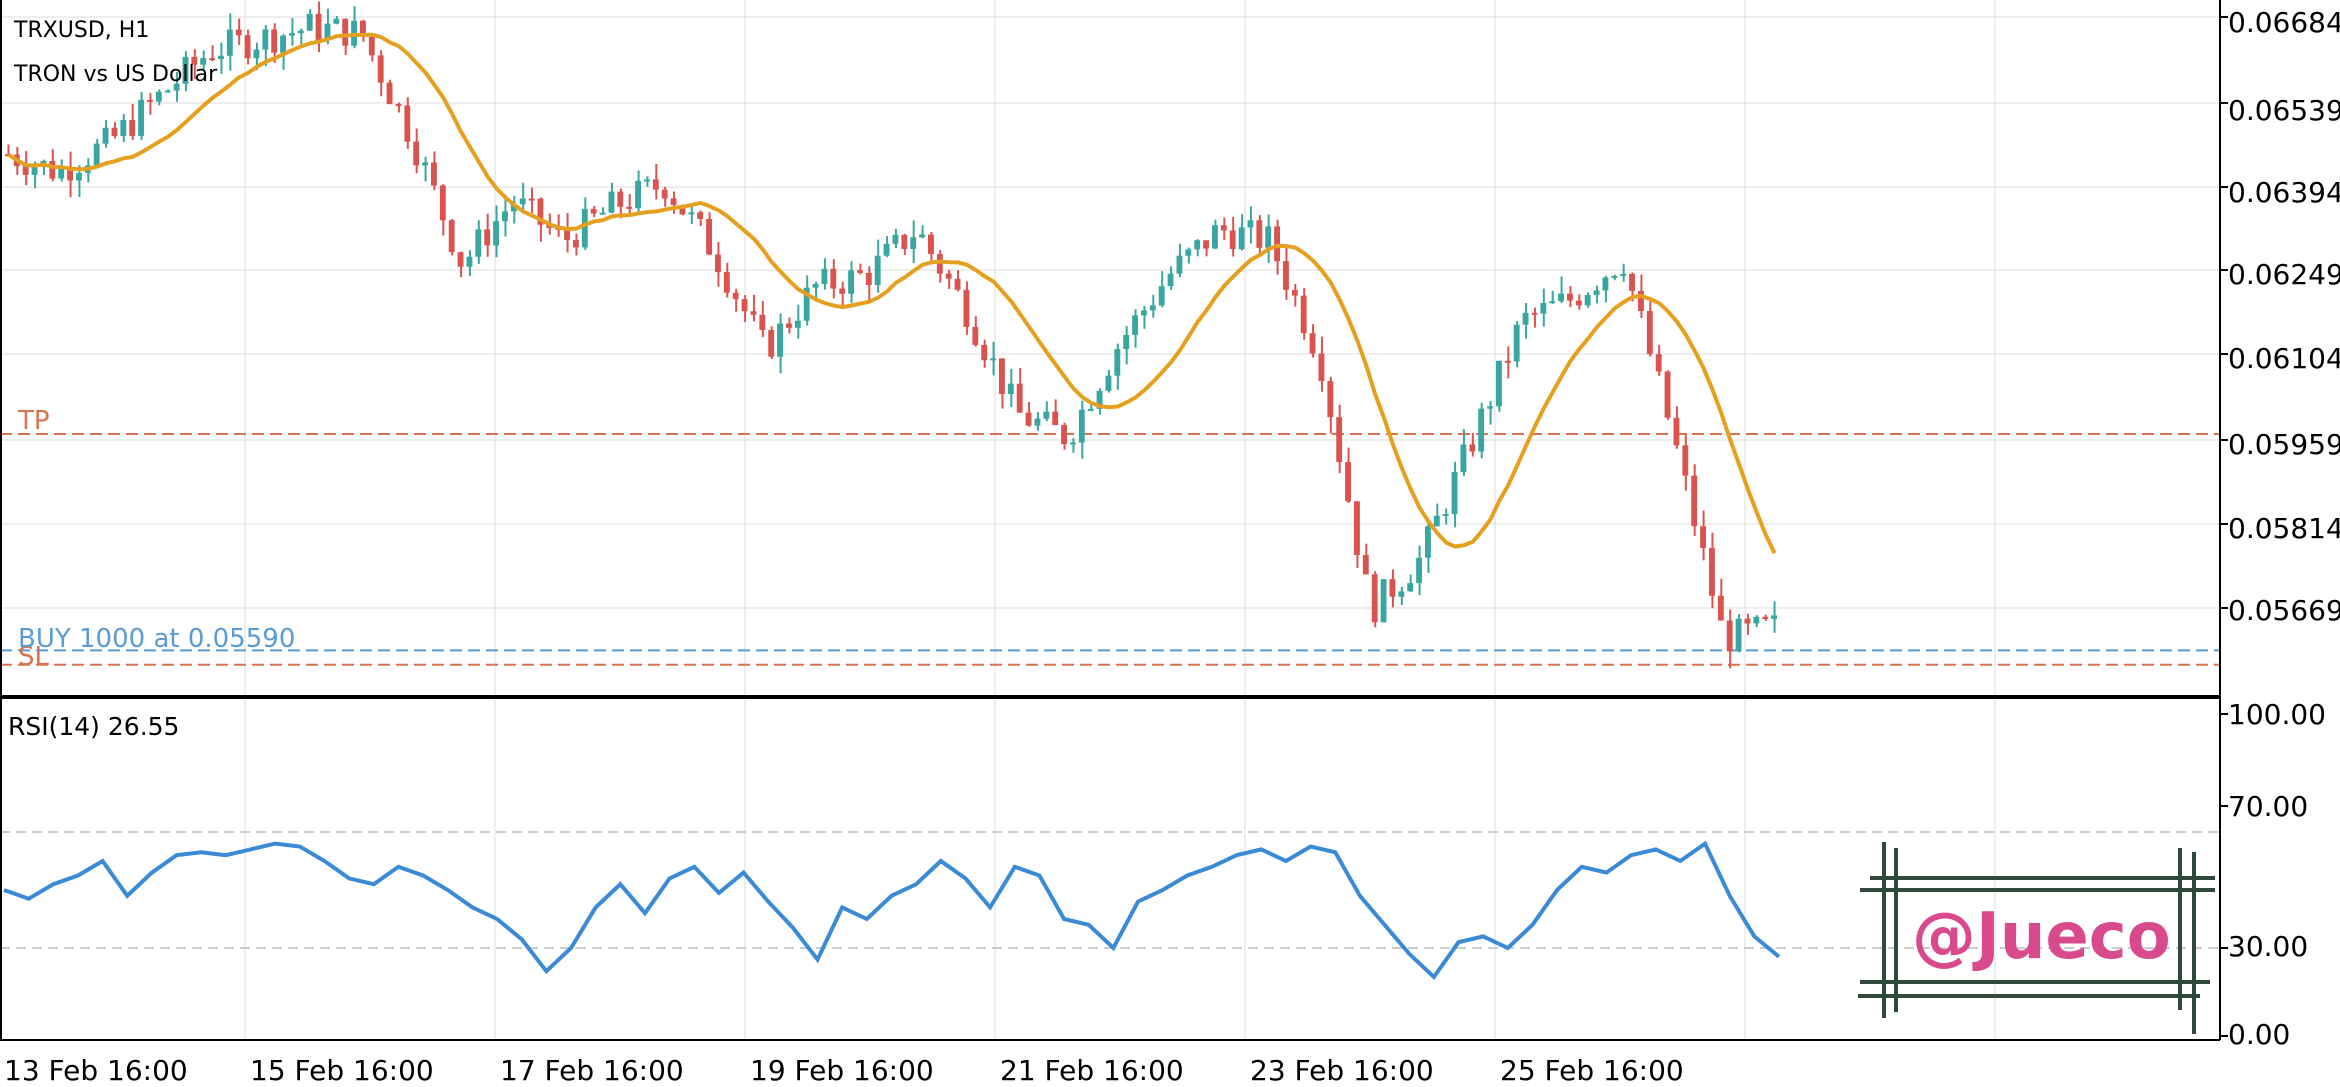 Image resolution: width=2340 pixels, height=1087 pixels. What do you see at coordinates (2284, 110) in the screenshot?
I see `price-tick: 0.06539` at bounding box center [2284, 110].